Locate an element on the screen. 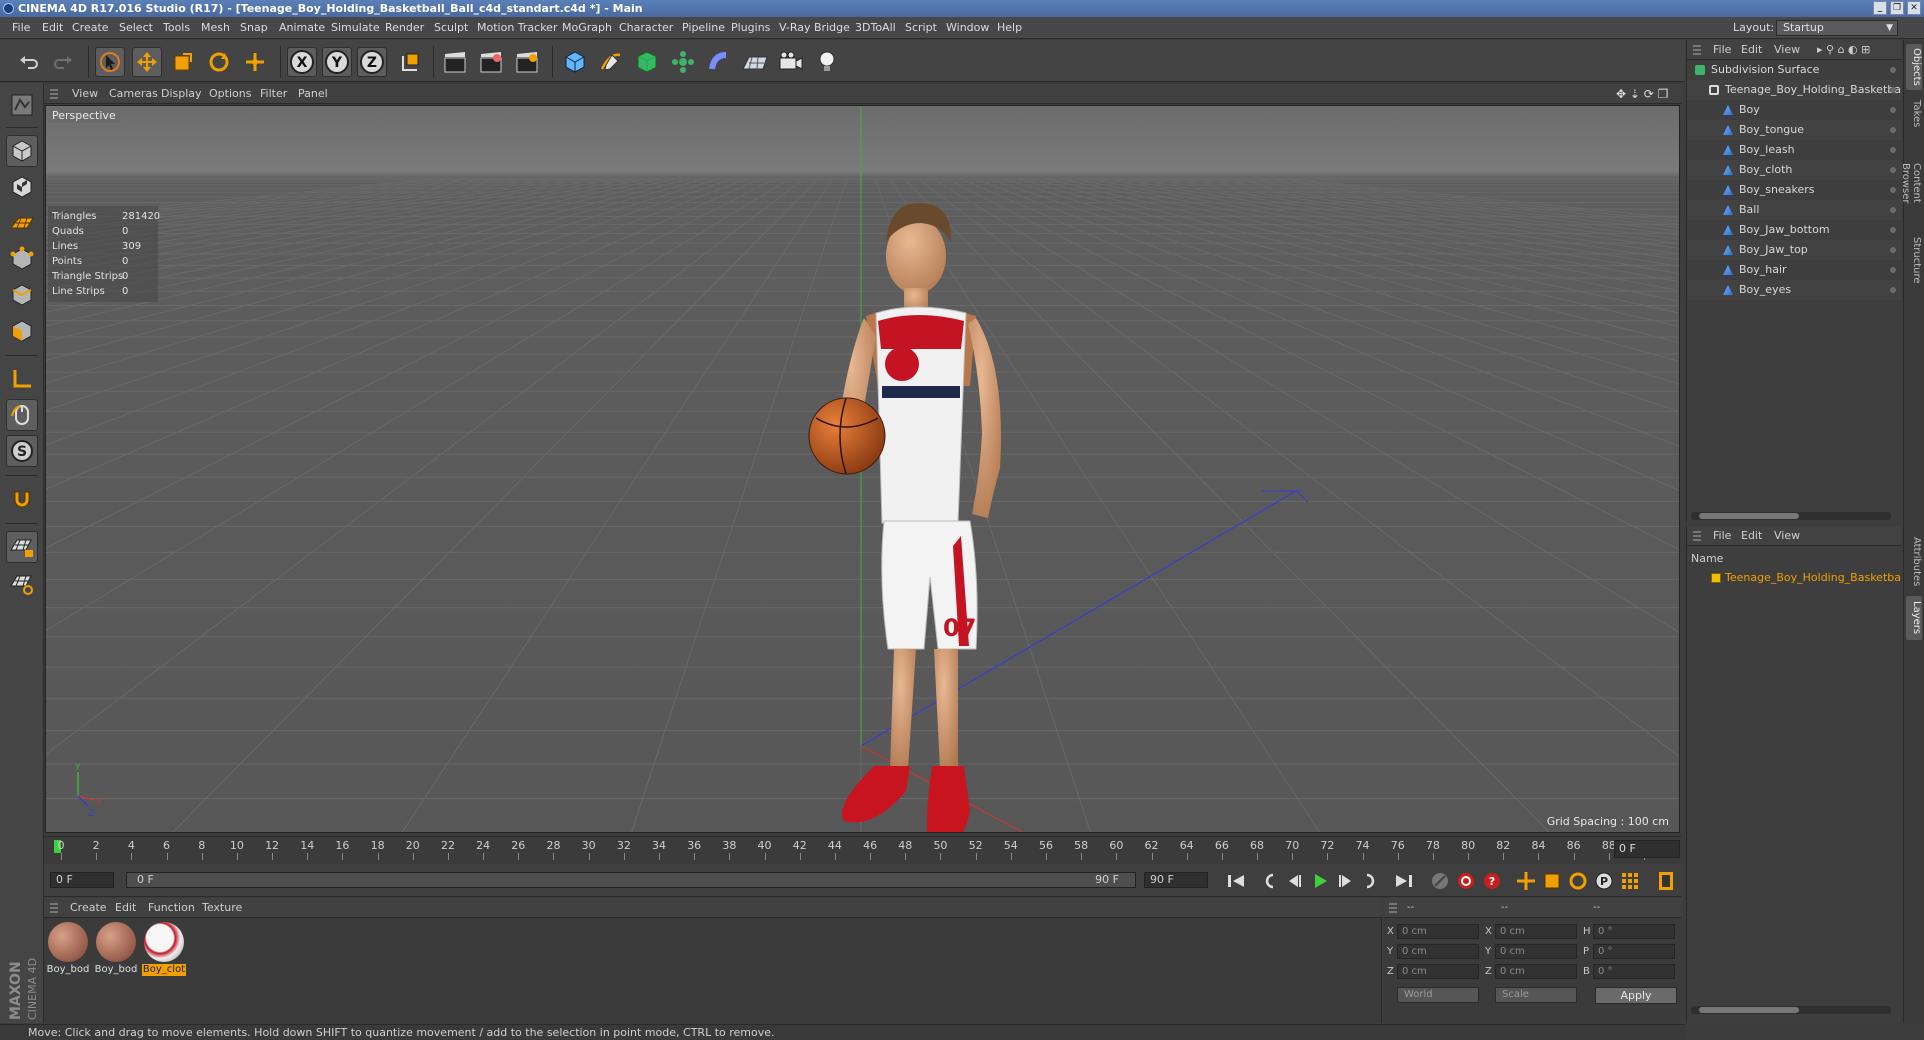 The image size is (1924, 1040). menu-sculpt: Sculpt is located at coordinates (451, 28).